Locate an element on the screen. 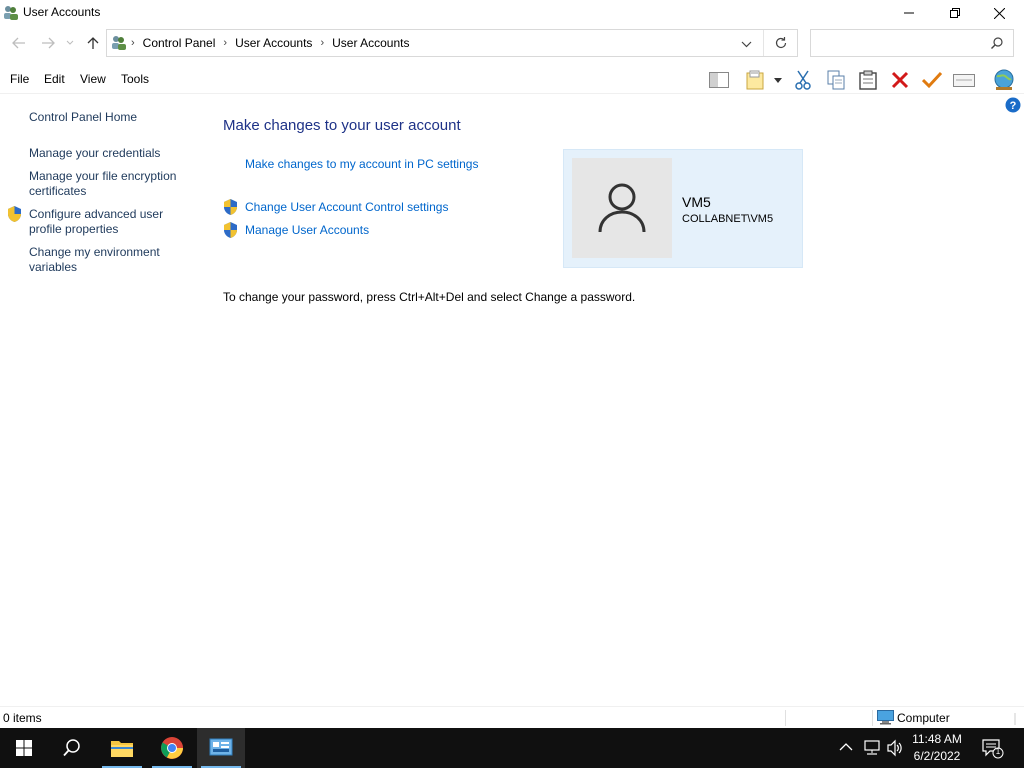  breadcrumb-control-panel: Control Panel is located at coordinates (179, 43).